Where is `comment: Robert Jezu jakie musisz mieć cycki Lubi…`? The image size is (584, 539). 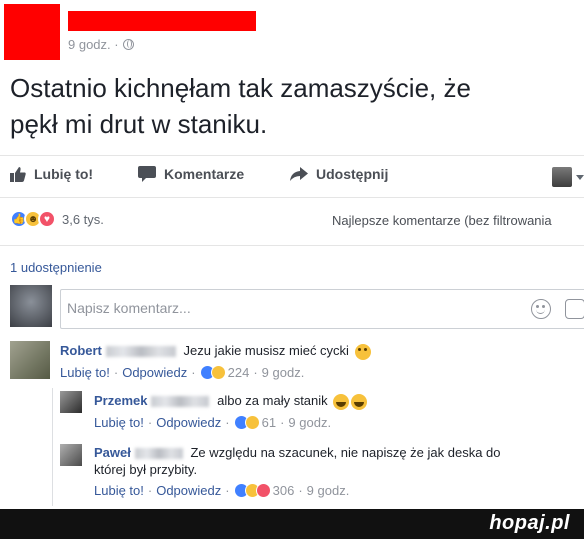
comment: Robert Jezu jakie musisz mieć cycki Lubi… is located at coordinates (320, 361).